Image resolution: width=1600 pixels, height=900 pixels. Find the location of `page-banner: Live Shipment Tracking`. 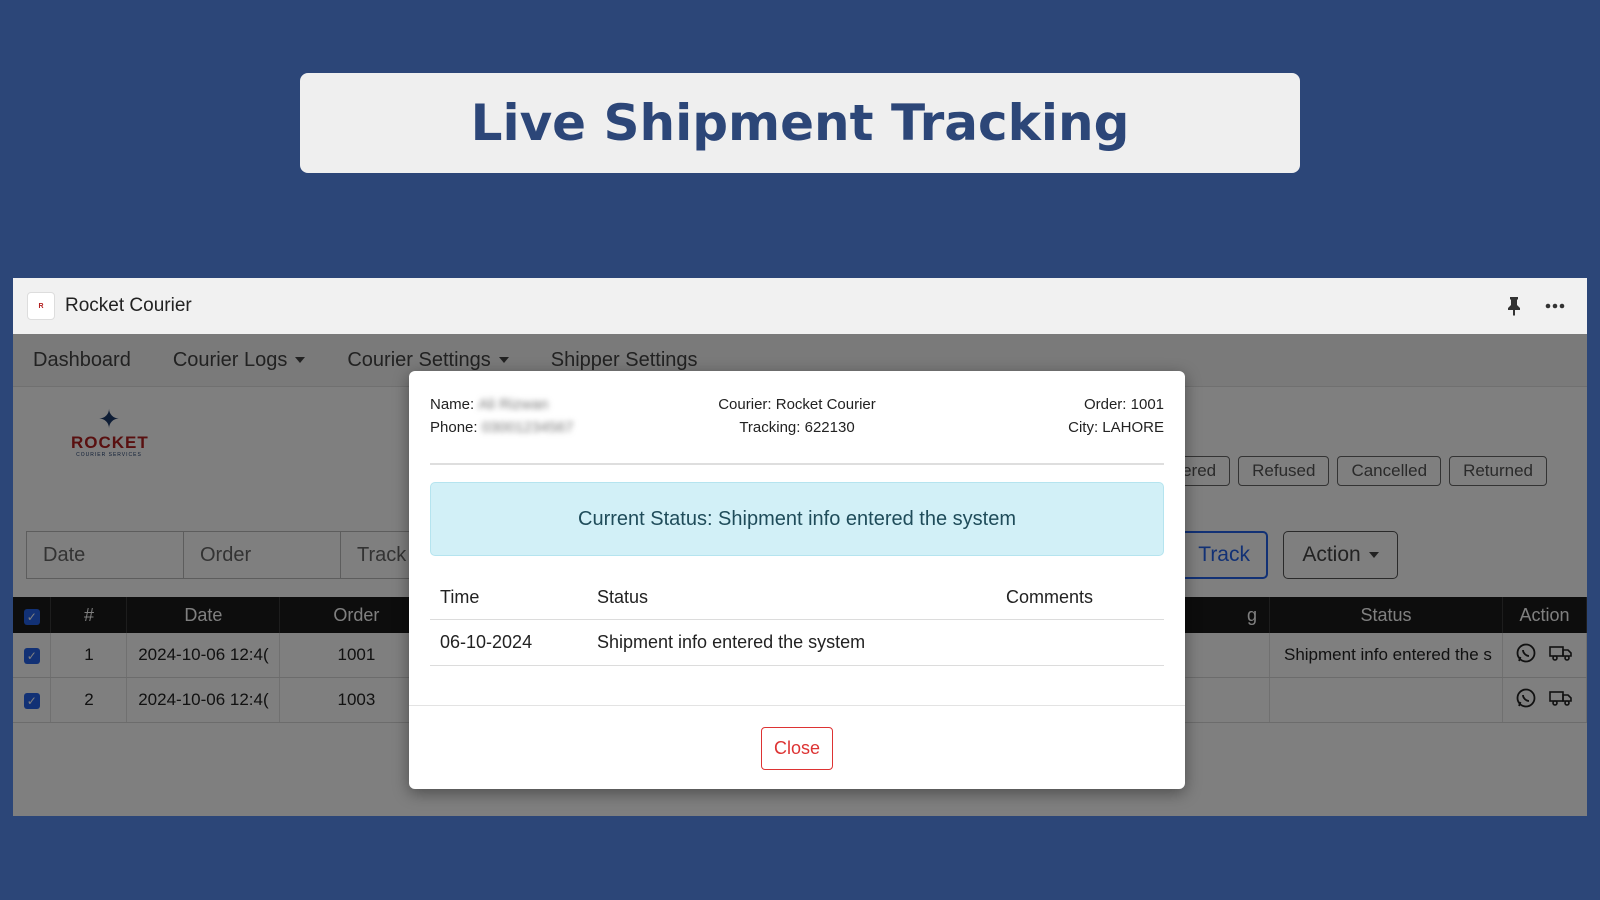

page-banner: Live Shipment Tracking is located at coordinates (800, 123).